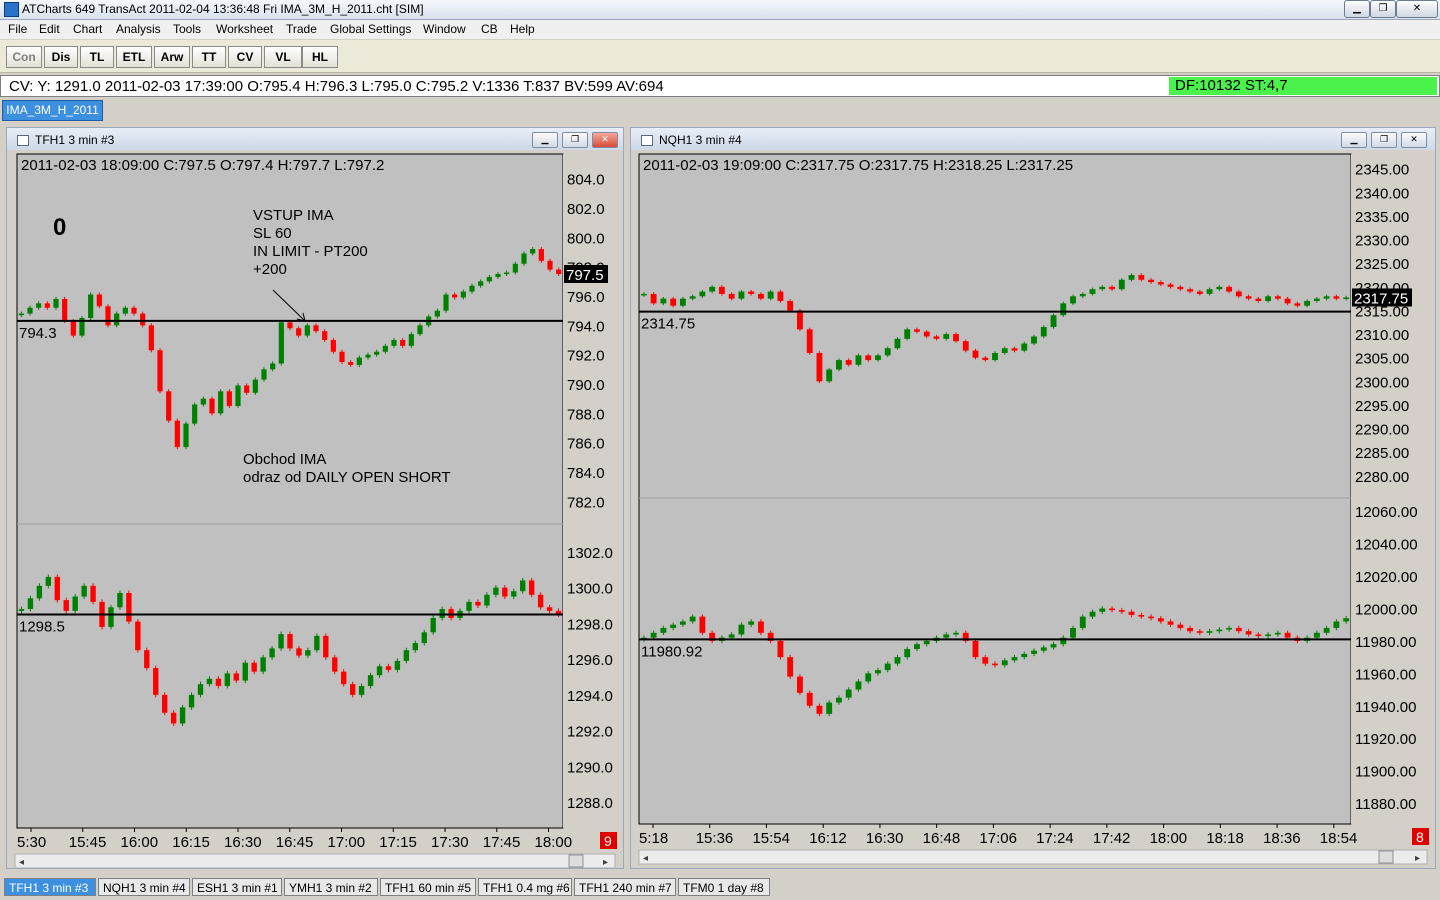  Describe the element at coordinates (525, 887) in the screenshot. I see `tab-tfh1-mg: TFH1 0.4 mg #6` at that location.